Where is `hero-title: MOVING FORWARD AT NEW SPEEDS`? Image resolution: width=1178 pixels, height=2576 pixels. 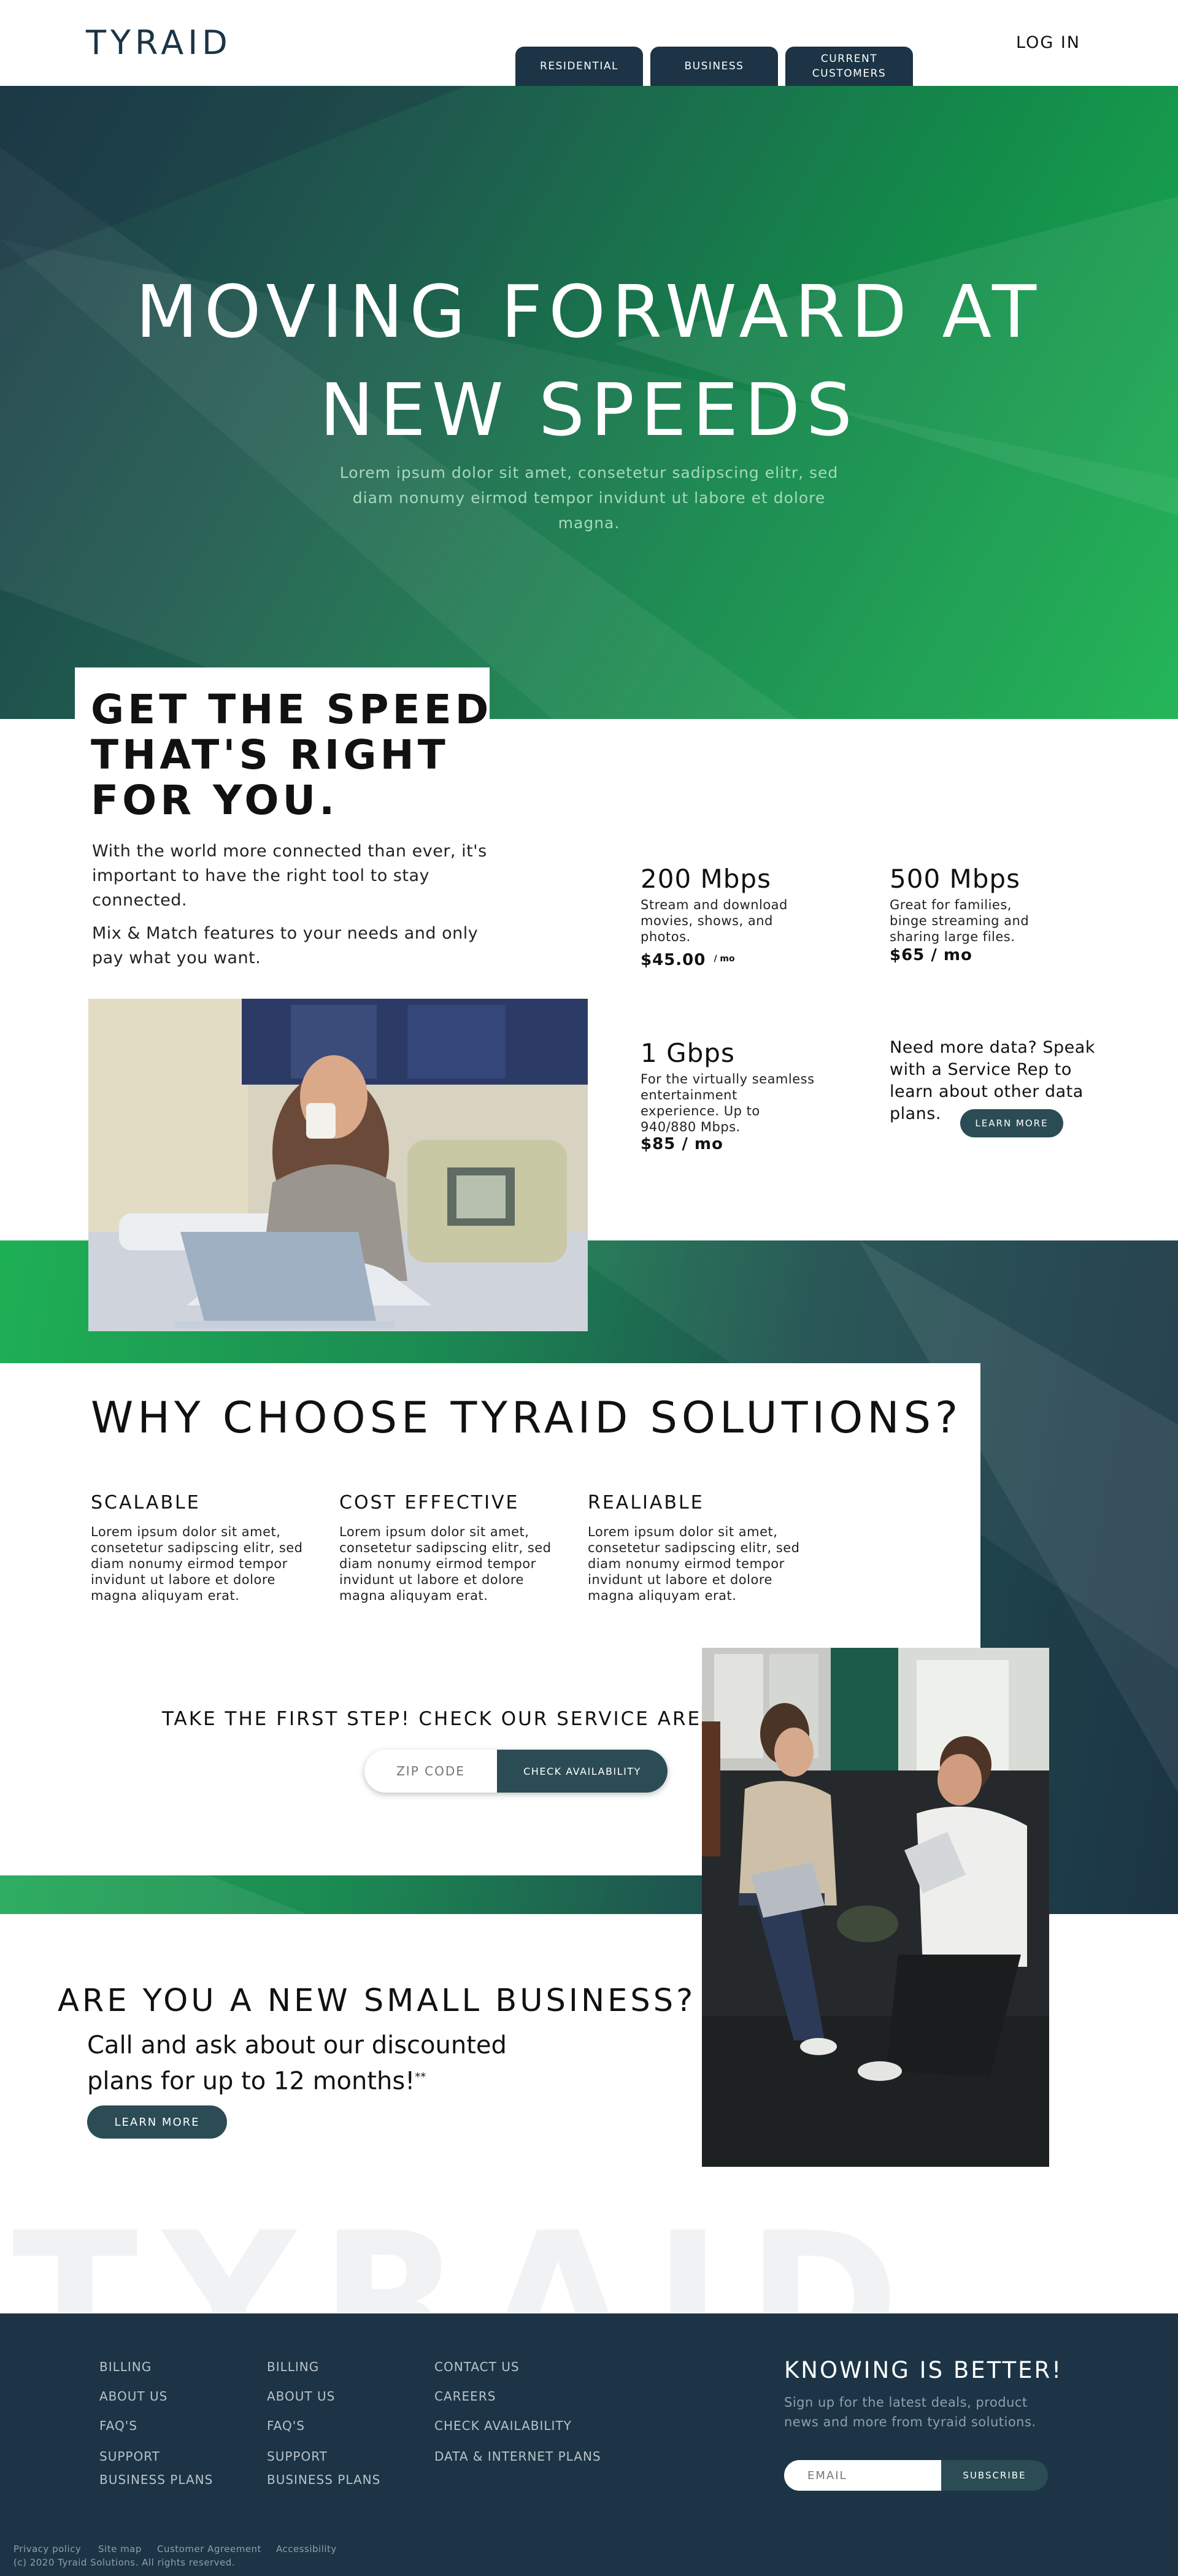
hero-title: MOVING FORWARD AT NEW SPEEDS is located at coordinates (589, 361).